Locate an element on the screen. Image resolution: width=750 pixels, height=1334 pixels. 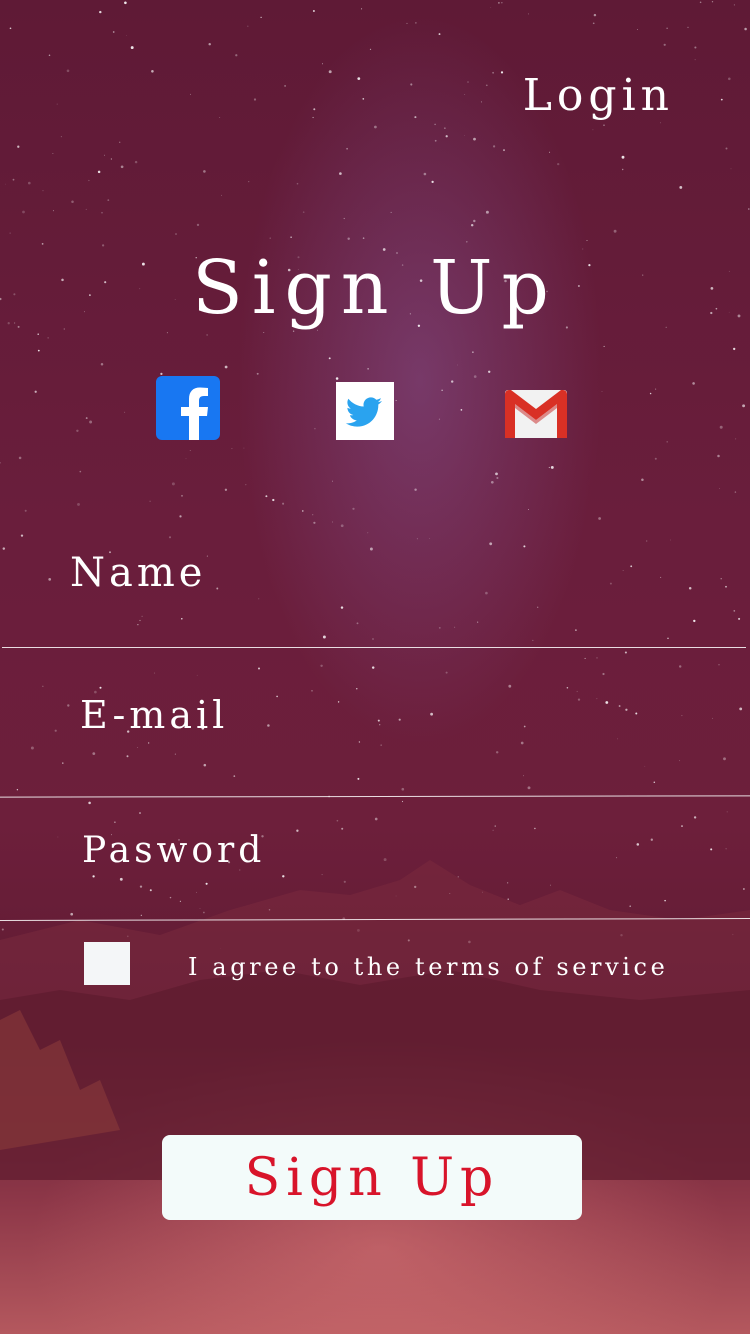
twitter-button is located at coordinates (365, 411).